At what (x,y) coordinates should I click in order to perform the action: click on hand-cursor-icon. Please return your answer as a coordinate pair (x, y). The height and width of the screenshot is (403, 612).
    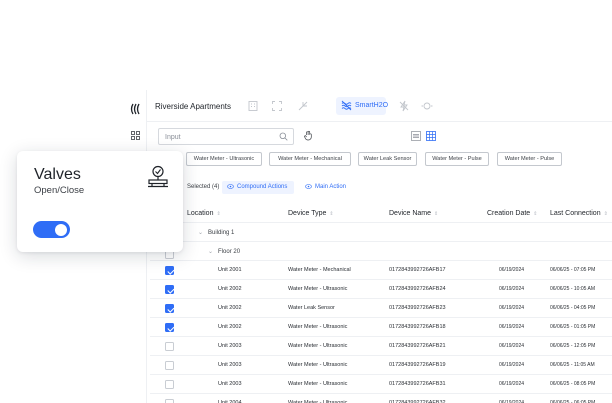
    Looking at the image, I should click on (308, 135).